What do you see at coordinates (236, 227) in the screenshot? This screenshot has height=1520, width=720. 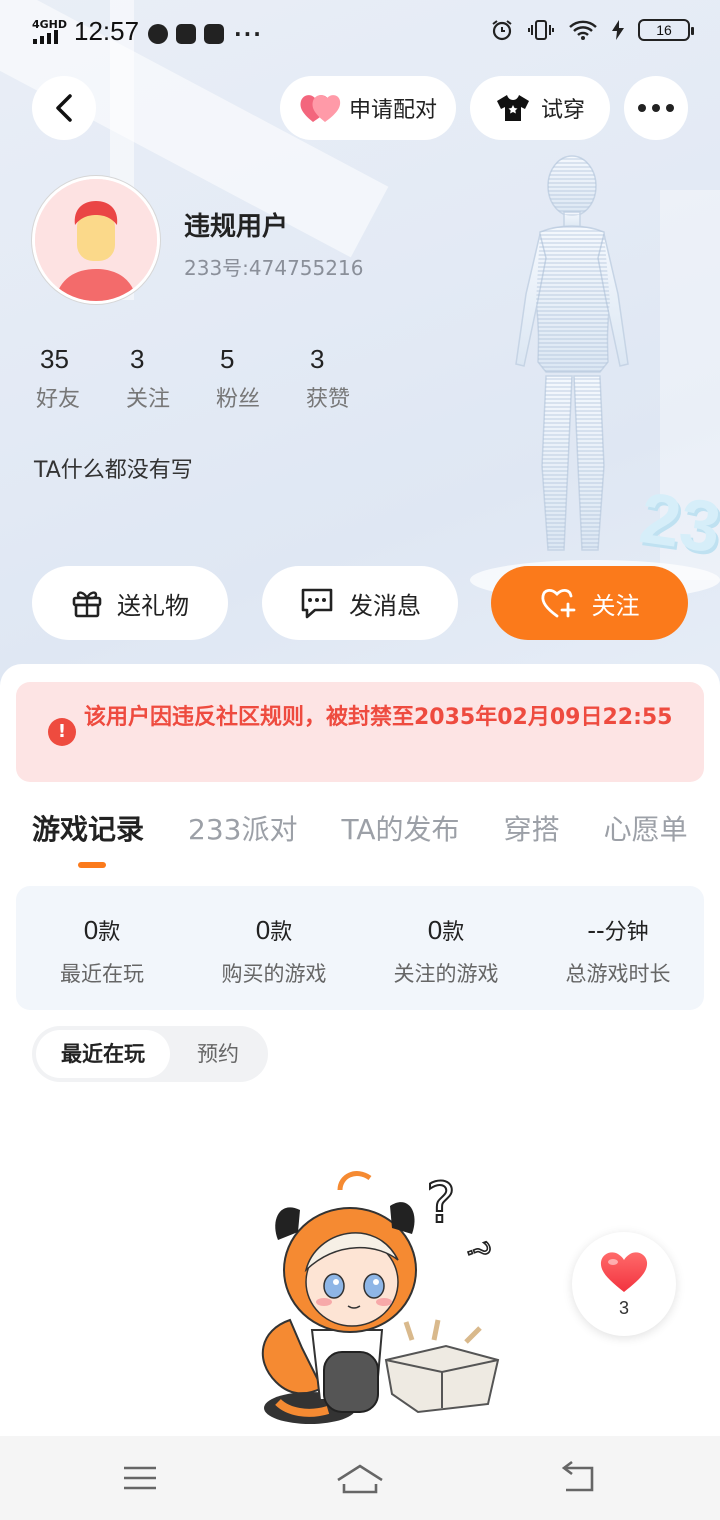 I see `user-name: 违规用户` at bounding box center [236, 227].